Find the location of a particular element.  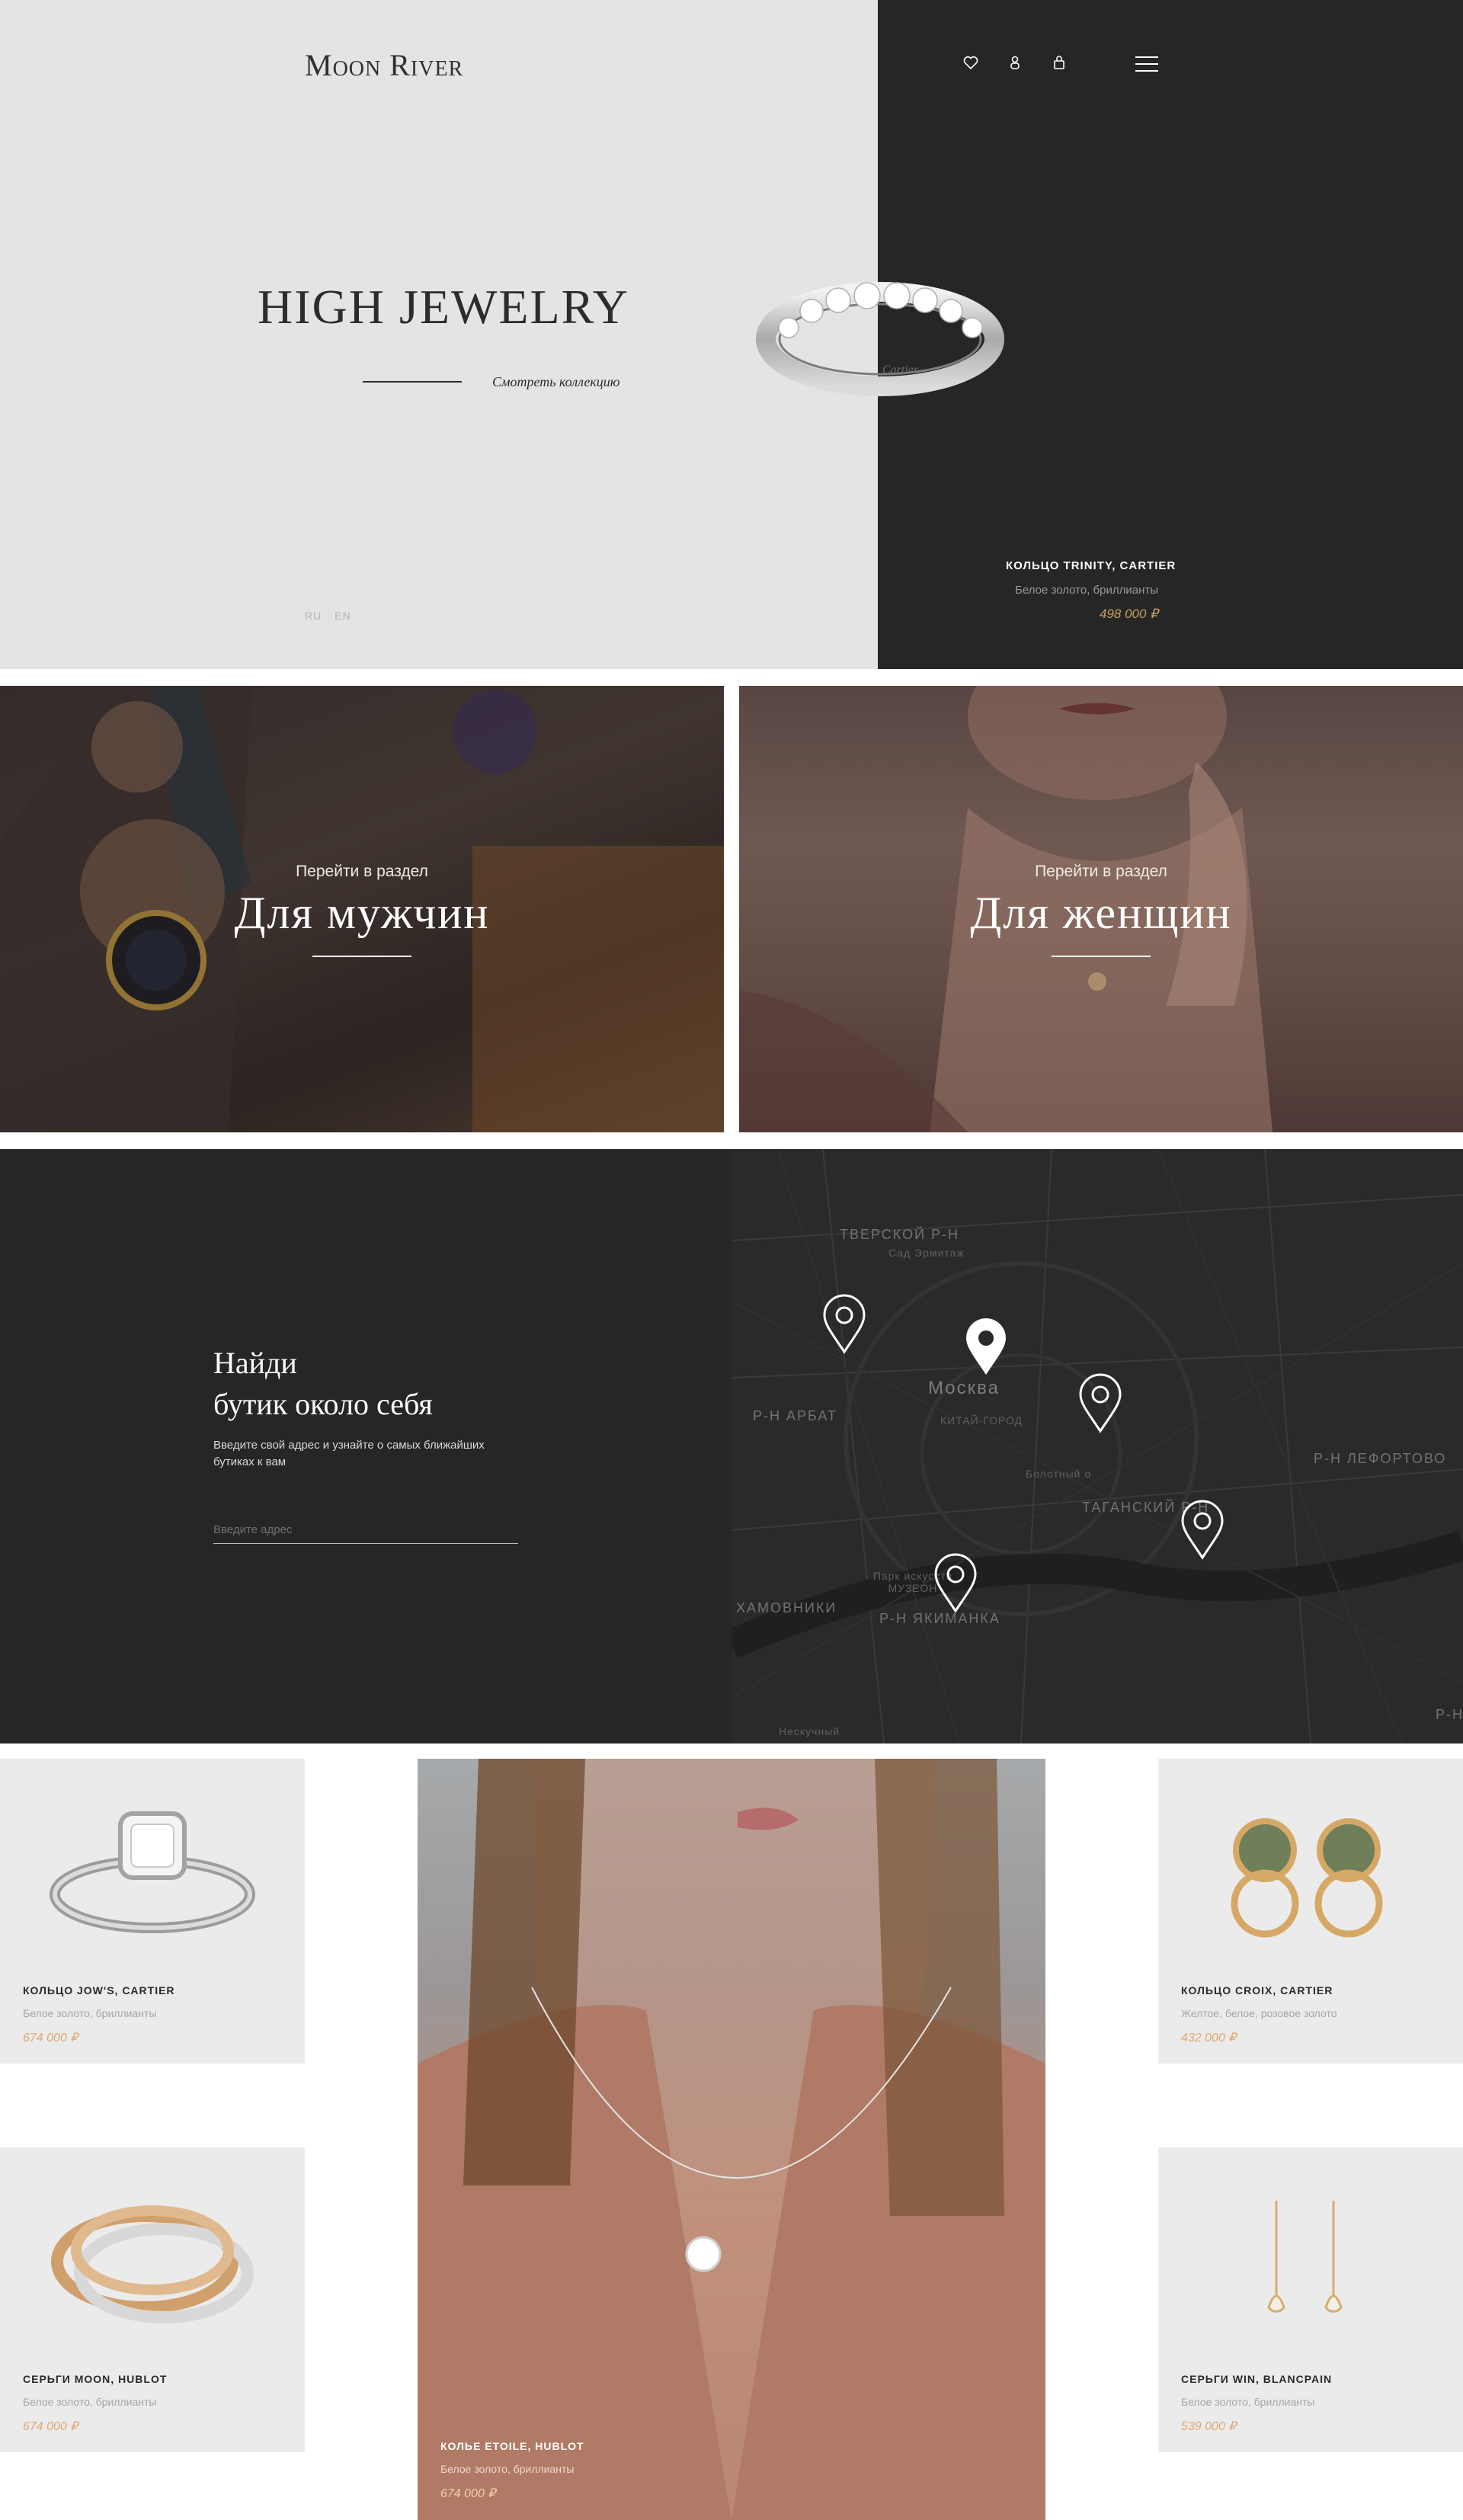

featured-product-description: Белое золото, бриллианты is located at coordinates (508, 2469).